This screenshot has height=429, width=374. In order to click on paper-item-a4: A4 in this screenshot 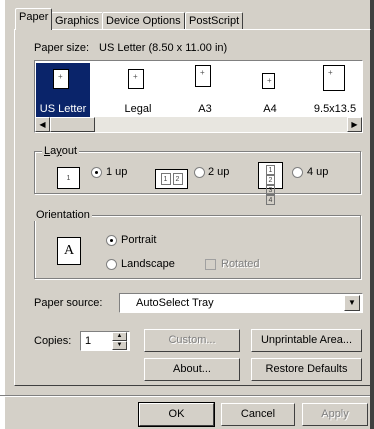, I will do `click(270, 90)`.